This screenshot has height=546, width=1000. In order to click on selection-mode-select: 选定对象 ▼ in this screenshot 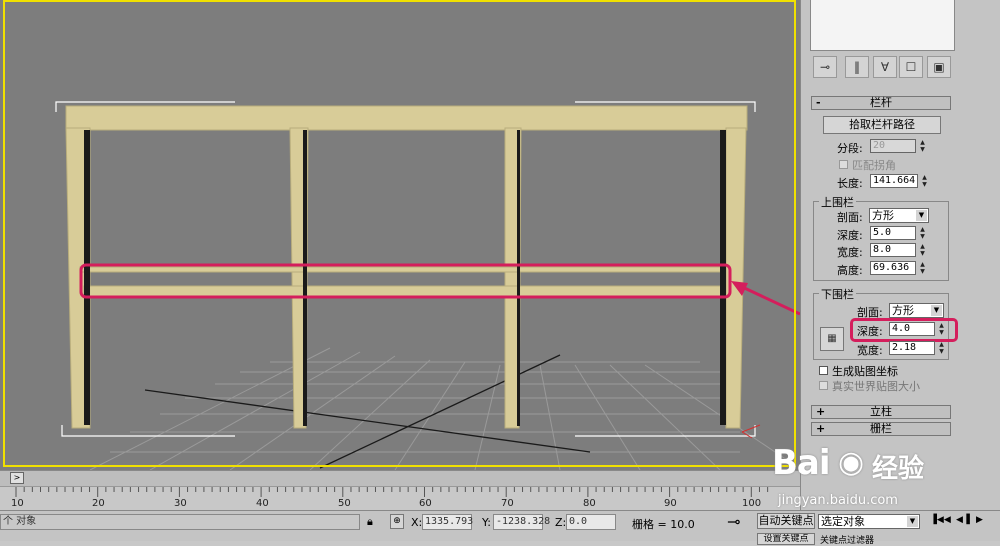, I will do `click(869, 521)`.